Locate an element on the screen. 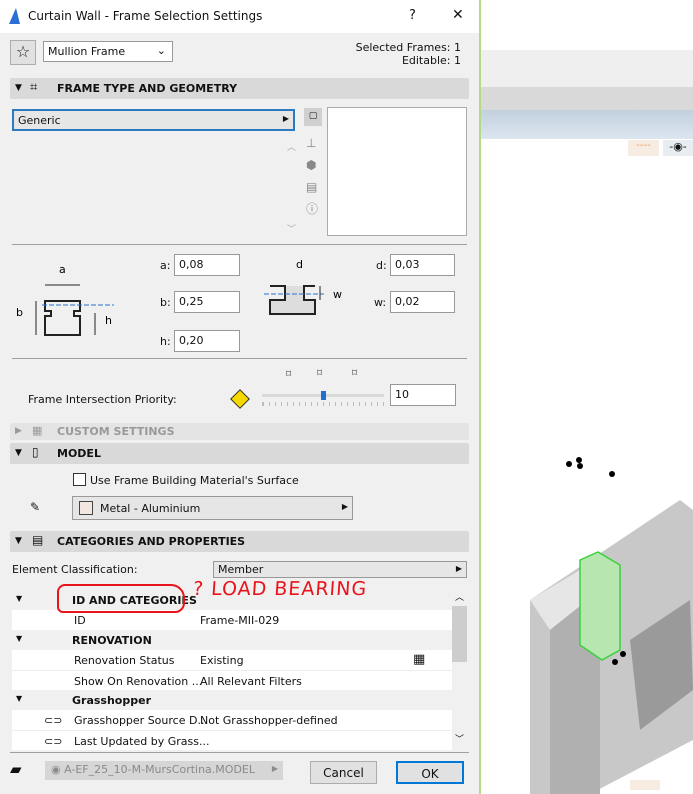 The width and height of the screenshot is (693, 794). eye-icon: -◉- is located at coordinates (678, 148).